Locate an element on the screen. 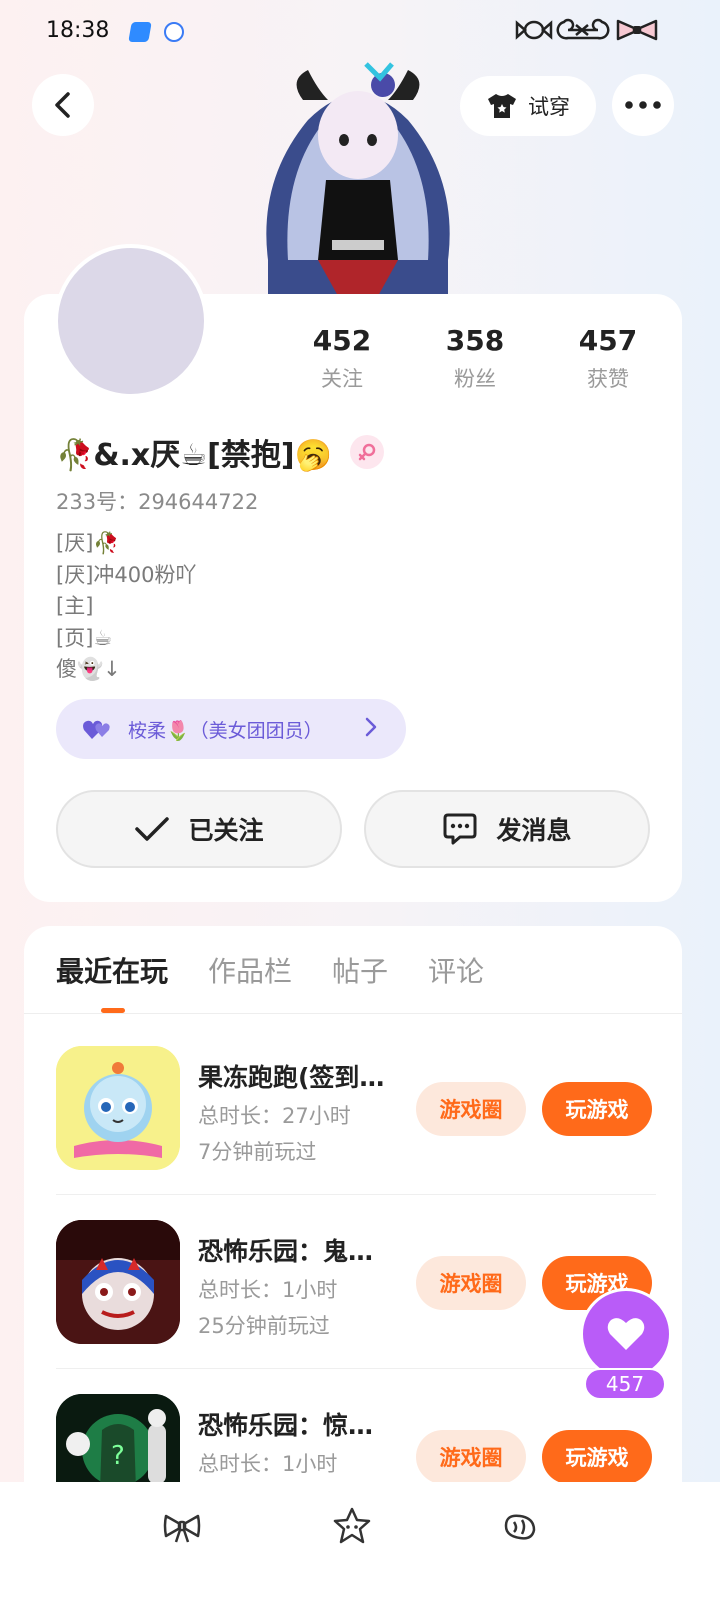 This screenshot has width=720, height=1600. tab-recently-played: 最近在玩 is located at coordinates (112, 970).